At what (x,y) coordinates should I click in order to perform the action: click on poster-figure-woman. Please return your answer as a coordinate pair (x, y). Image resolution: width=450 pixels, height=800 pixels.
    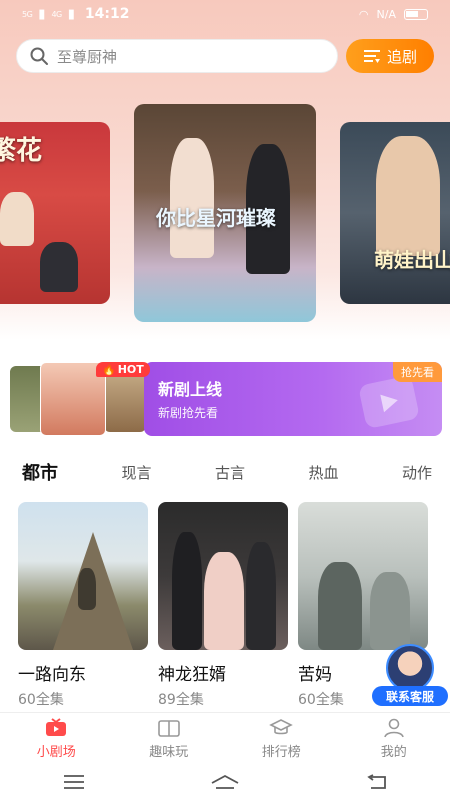
    Looking at the image, I should click on (192, 198).